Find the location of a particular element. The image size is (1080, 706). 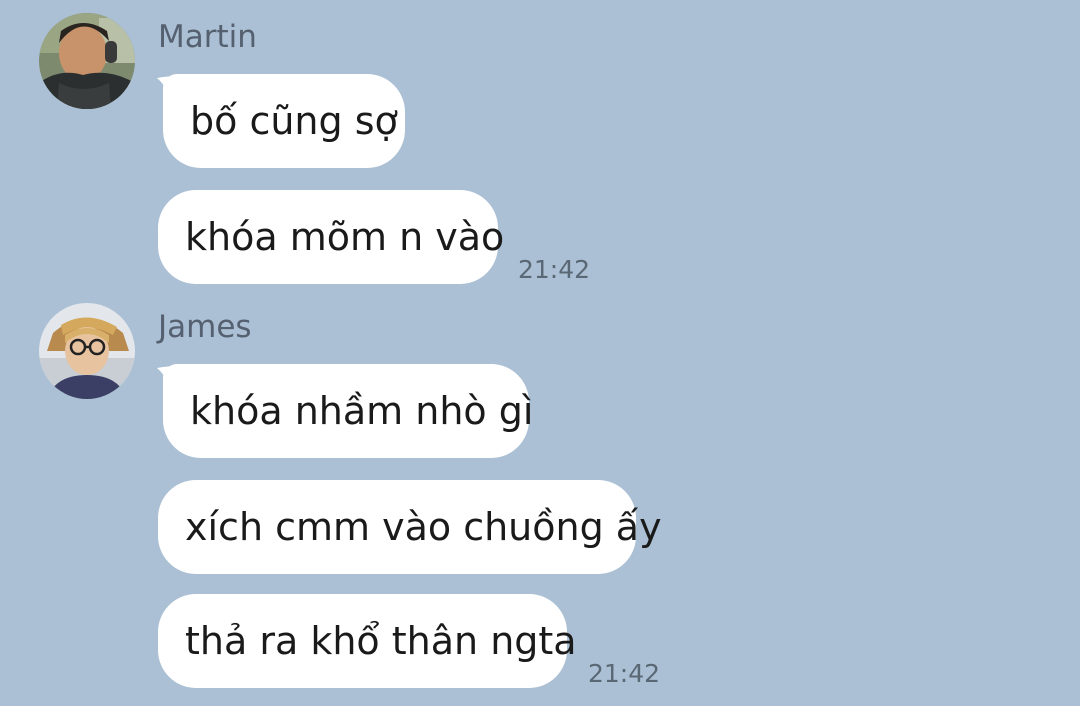

martin-avatar-photo is located at coordinates (87, 61).